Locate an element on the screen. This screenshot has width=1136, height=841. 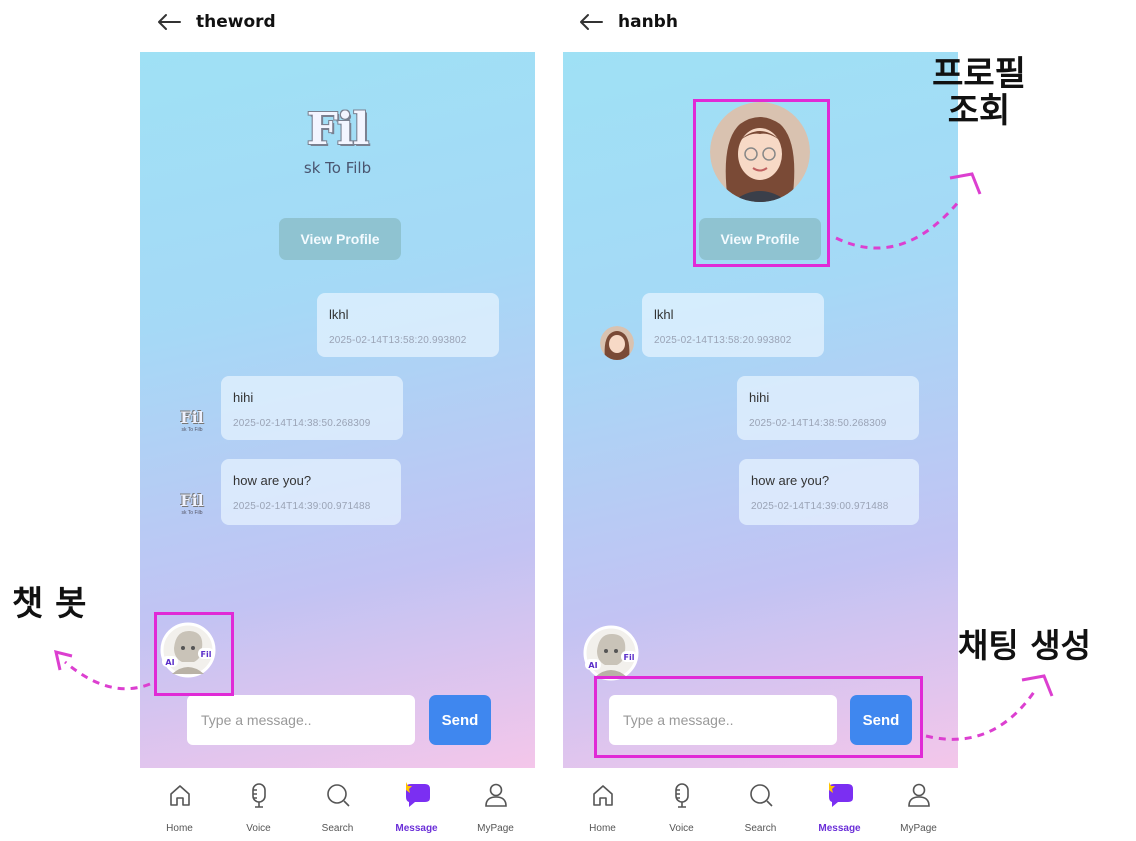
left-header: theword is located at coordinates (216, 22).